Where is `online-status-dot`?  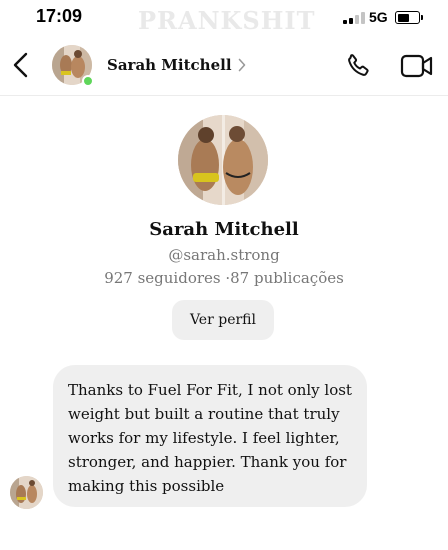
online-status-dot is located at coordinates (88, 81).